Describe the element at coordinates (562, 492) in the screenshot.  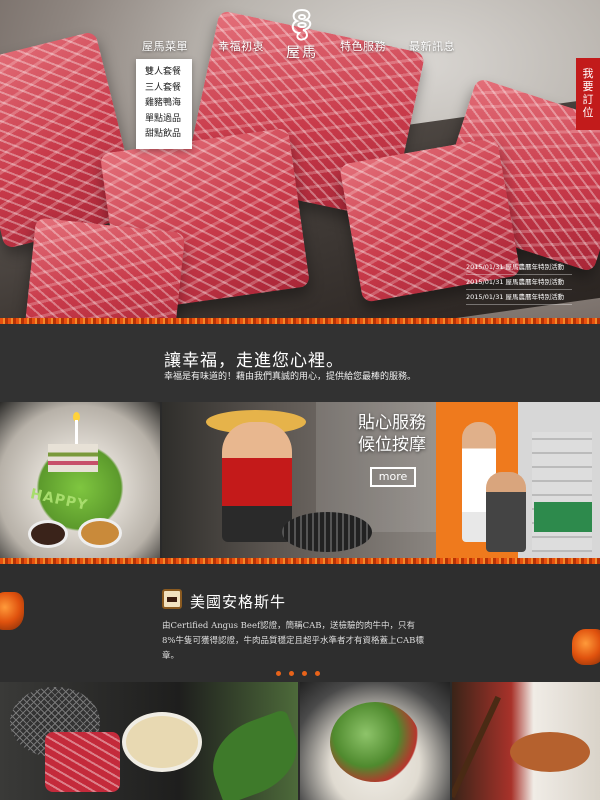
I see `waiting-room` at that location.